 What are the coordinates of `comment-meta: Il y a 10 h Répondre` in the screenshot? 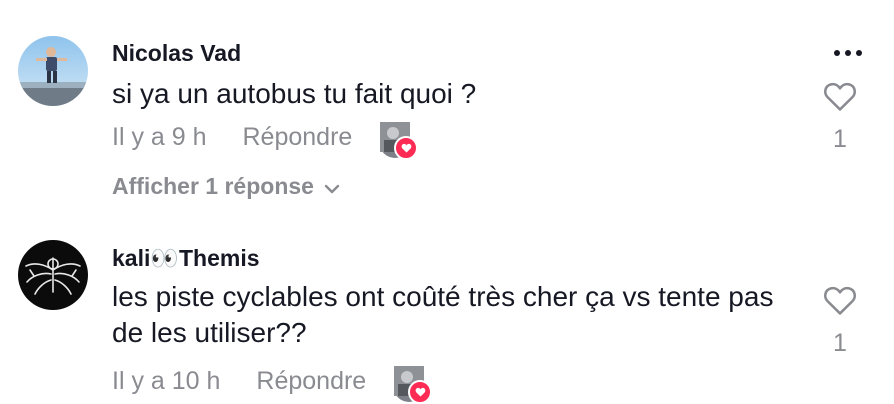 It's located at (272, 385).